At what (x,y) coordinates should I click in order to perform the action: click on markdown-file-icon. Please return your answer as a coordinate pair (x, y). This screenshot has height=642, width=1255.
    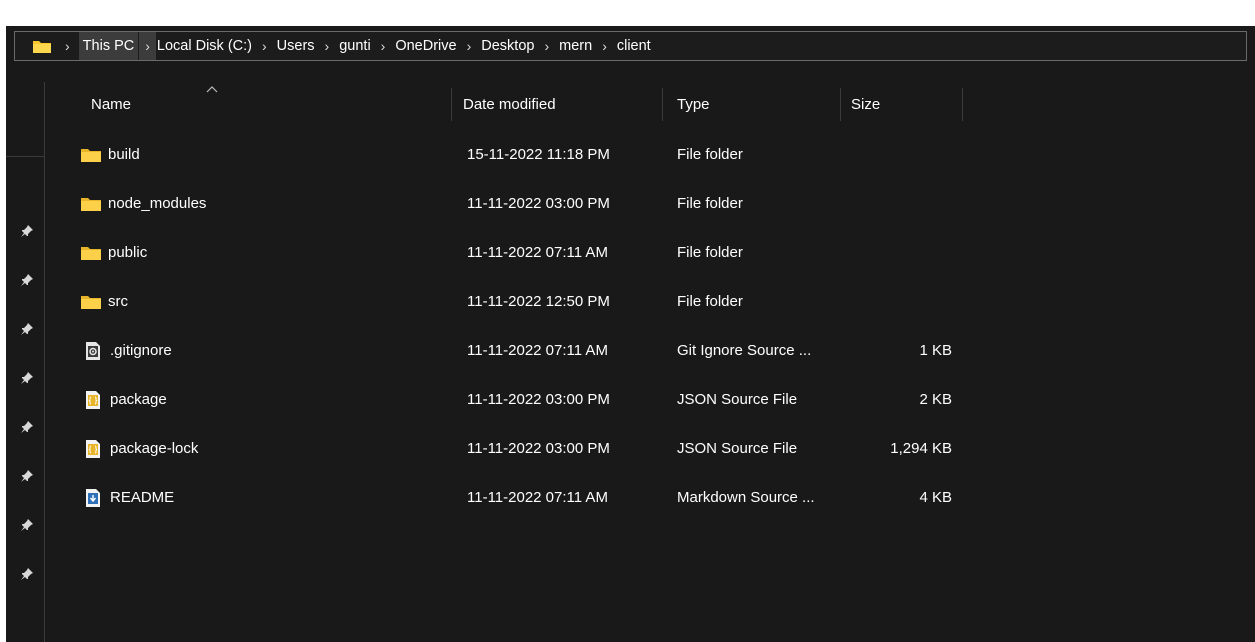
    Looking at the image, I should click on (93, 497).